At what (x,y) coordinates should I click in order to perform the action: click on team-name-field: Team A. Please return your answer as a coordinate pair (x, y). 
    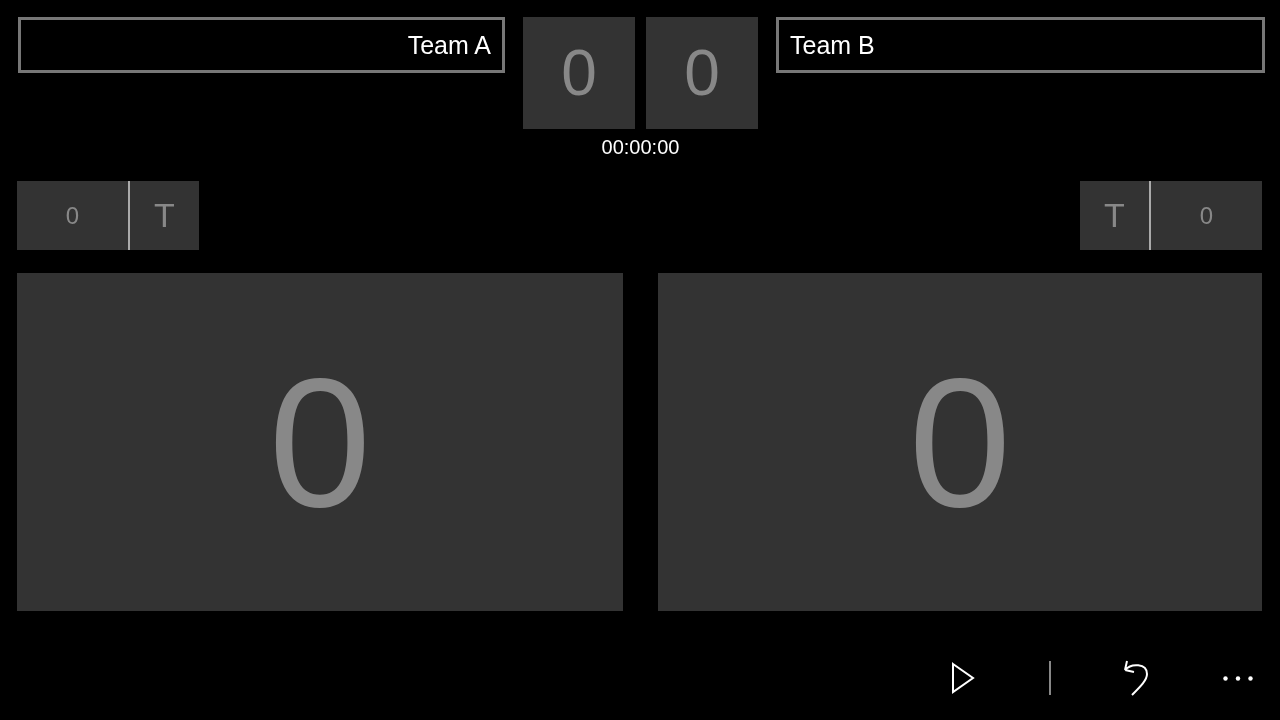
    Looking at the image, I should click on (261, 45).